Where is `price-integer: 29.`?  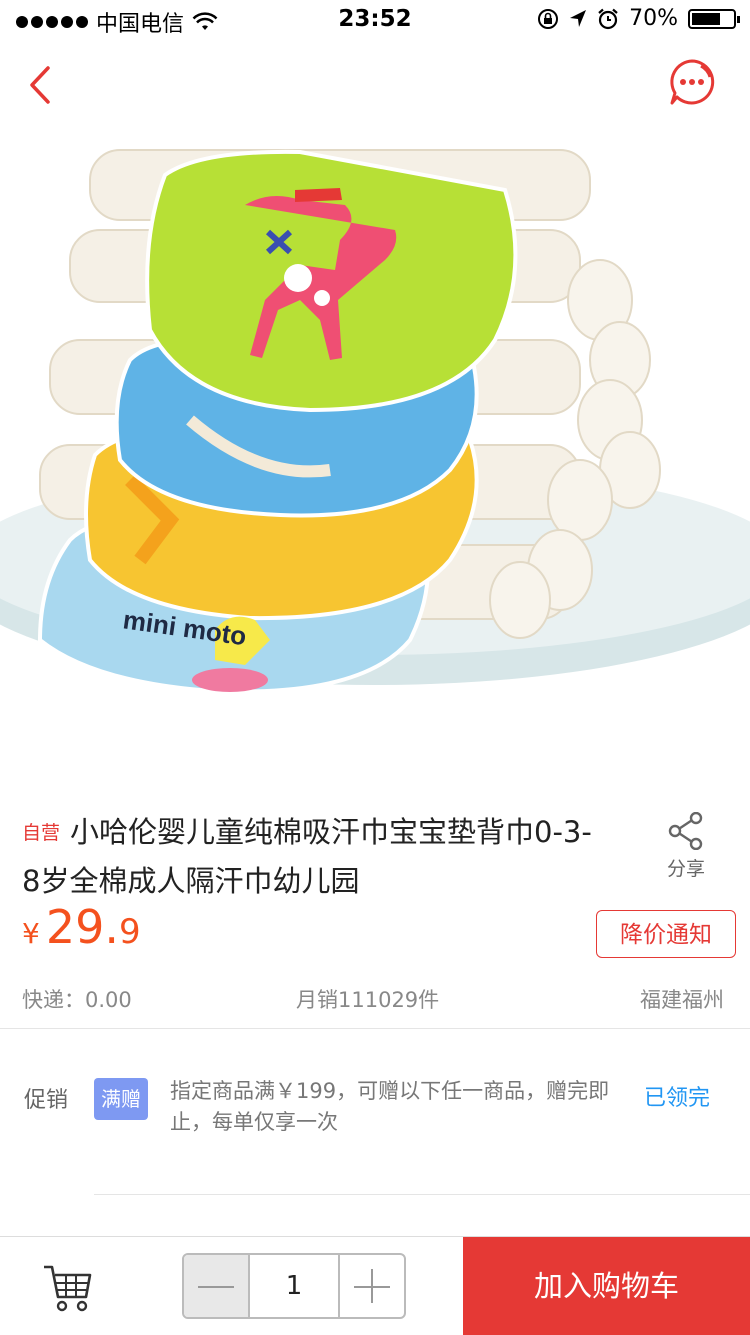
price-integer: 29. is located at coordinates (82, 927).